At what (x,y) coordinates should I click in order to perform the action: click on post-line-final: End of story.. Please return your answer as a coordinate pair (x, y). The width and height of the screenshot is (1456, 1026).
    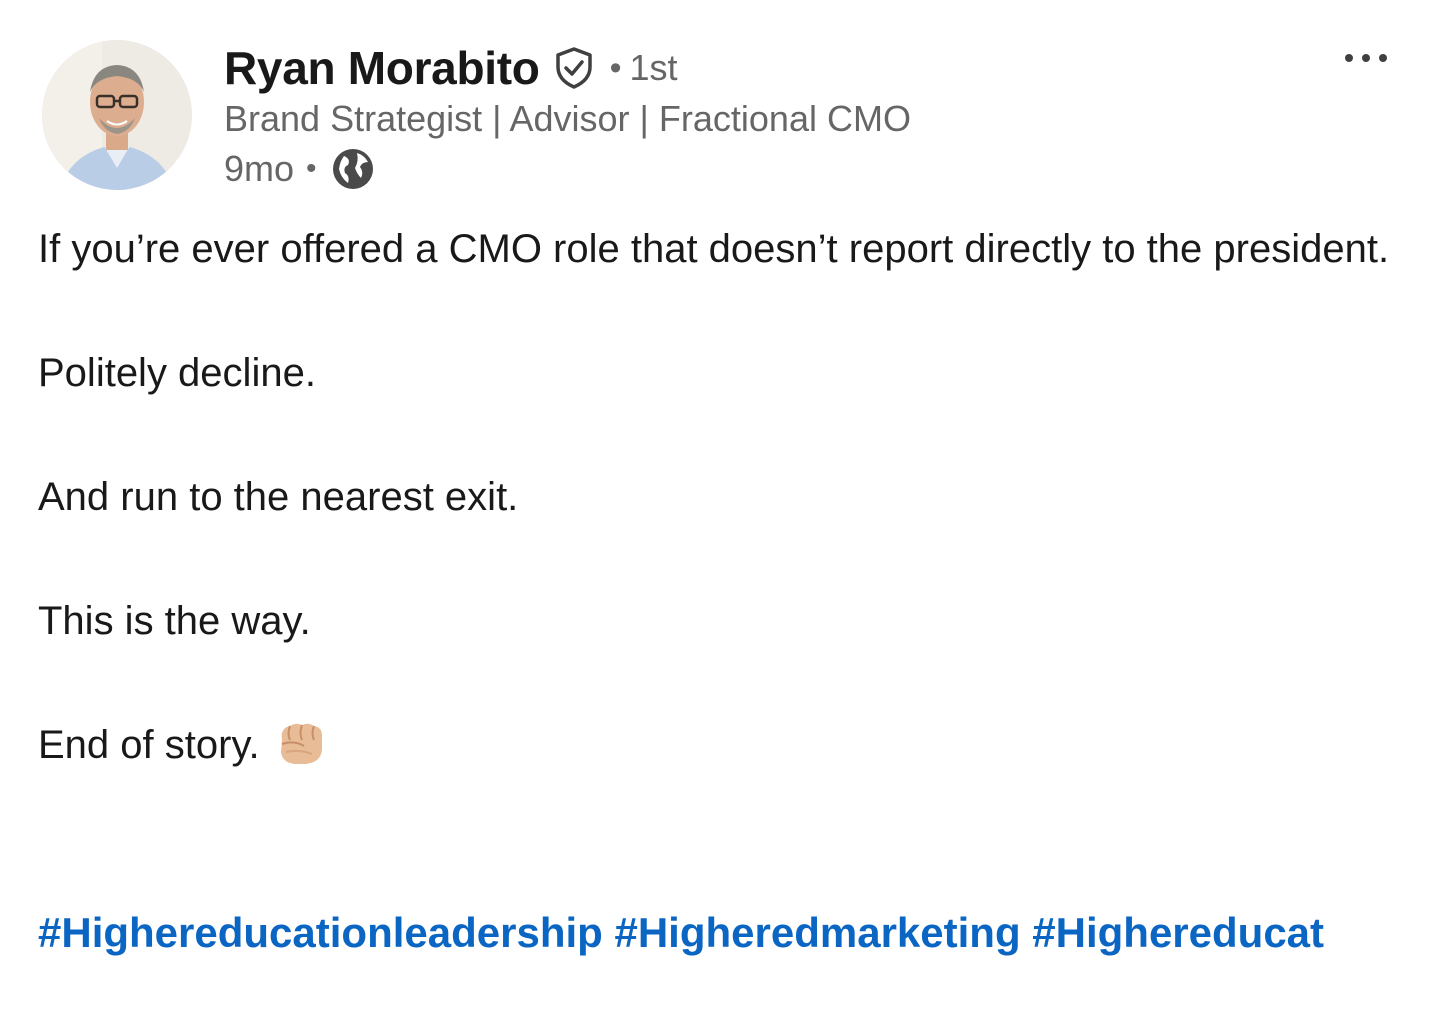
    Looking at the image, I should click on (733, 745).